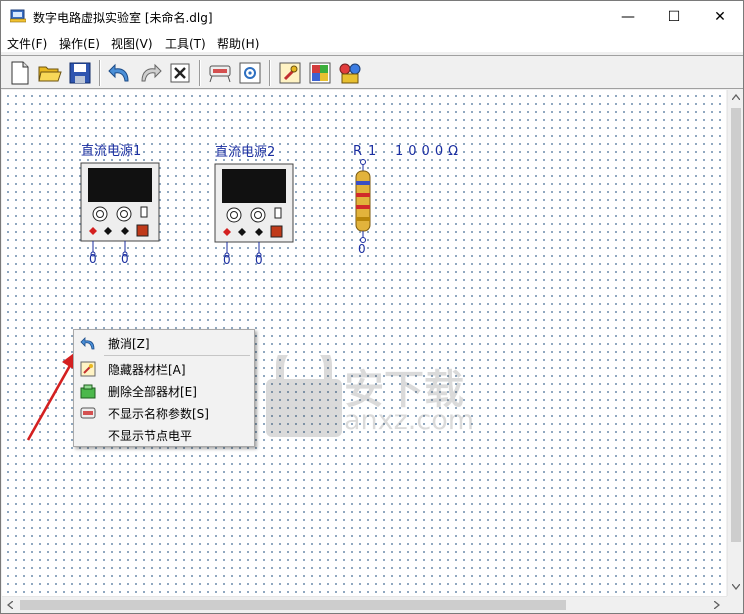  I want to click on ctx-separator, so click(177, 355).